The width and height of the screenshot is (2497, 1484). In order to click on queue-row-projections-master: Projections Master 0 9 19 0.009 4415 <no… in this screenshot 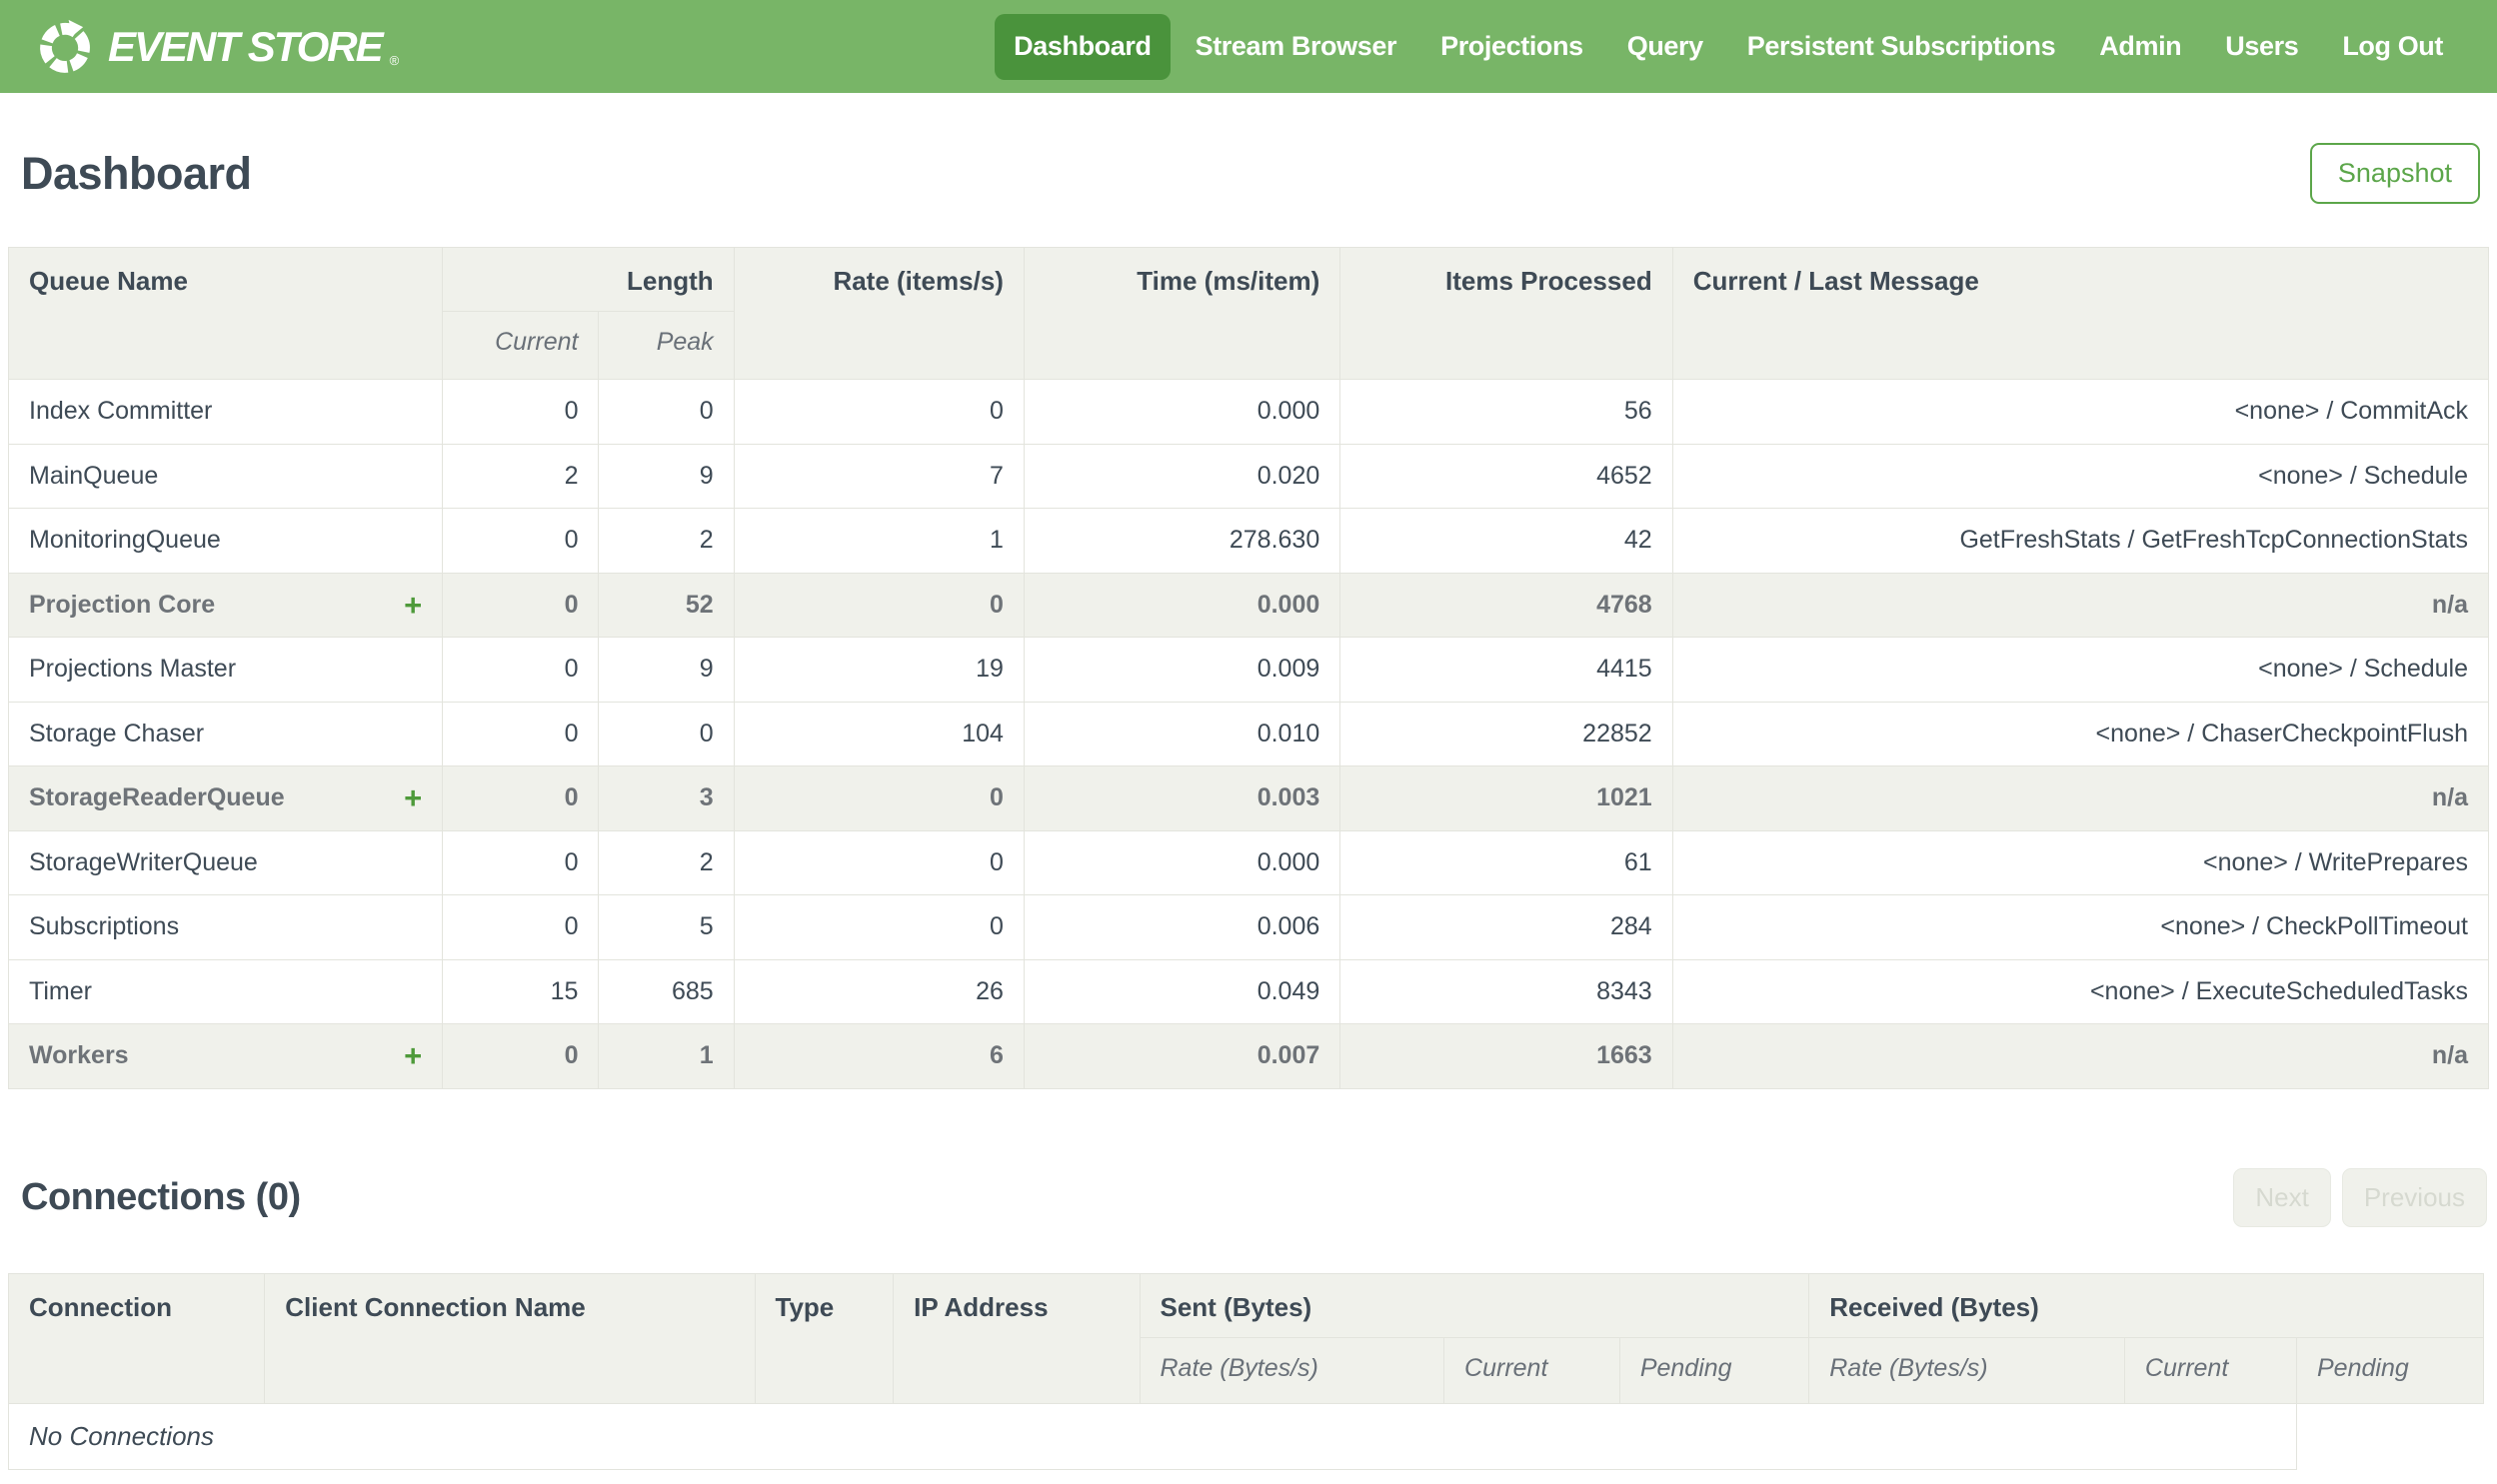, I will do `click(1248, 670)`.